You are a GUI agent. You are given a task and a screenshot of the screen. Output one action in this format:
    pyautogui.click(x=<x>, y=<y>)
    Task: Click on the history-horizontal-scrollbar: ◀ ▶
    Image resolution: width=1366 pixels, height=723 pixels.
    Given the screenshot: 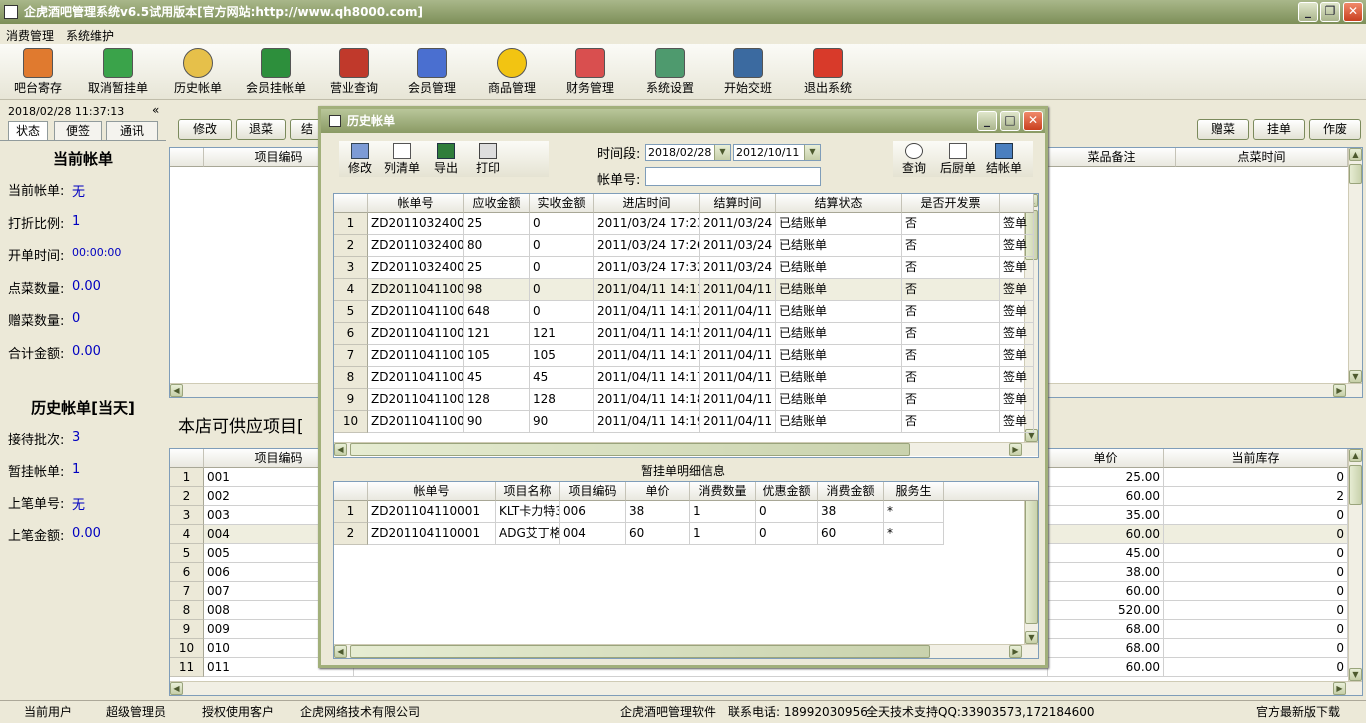 What is the action you would take?
    pyautogui.click(x=686, y=449)
    